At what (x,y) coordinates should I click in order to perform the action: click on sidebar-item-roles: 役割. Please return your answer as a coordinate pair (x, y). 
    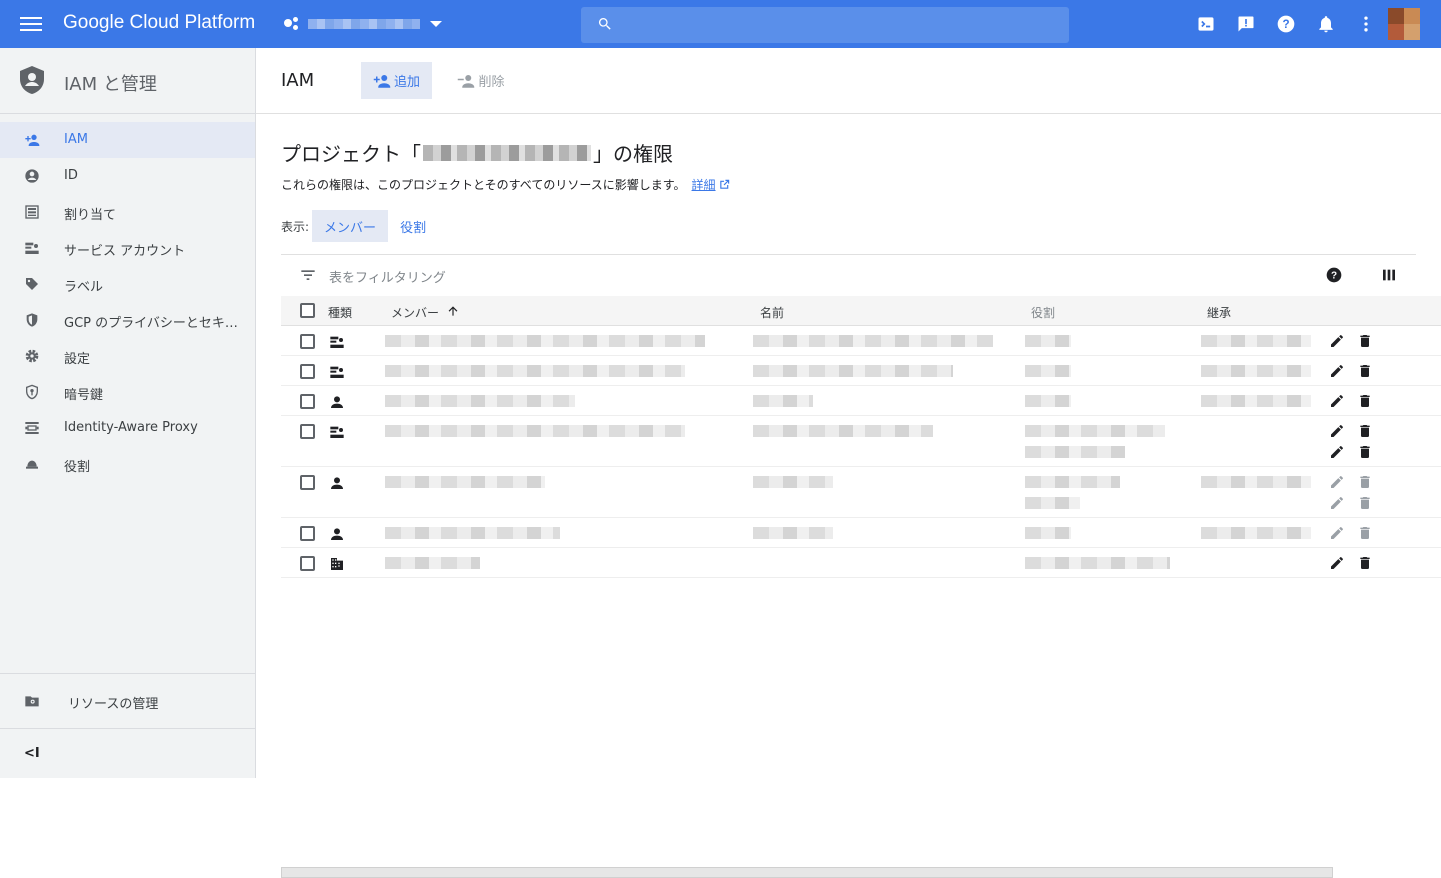
    Looking at the image, I should click on (127, 464).